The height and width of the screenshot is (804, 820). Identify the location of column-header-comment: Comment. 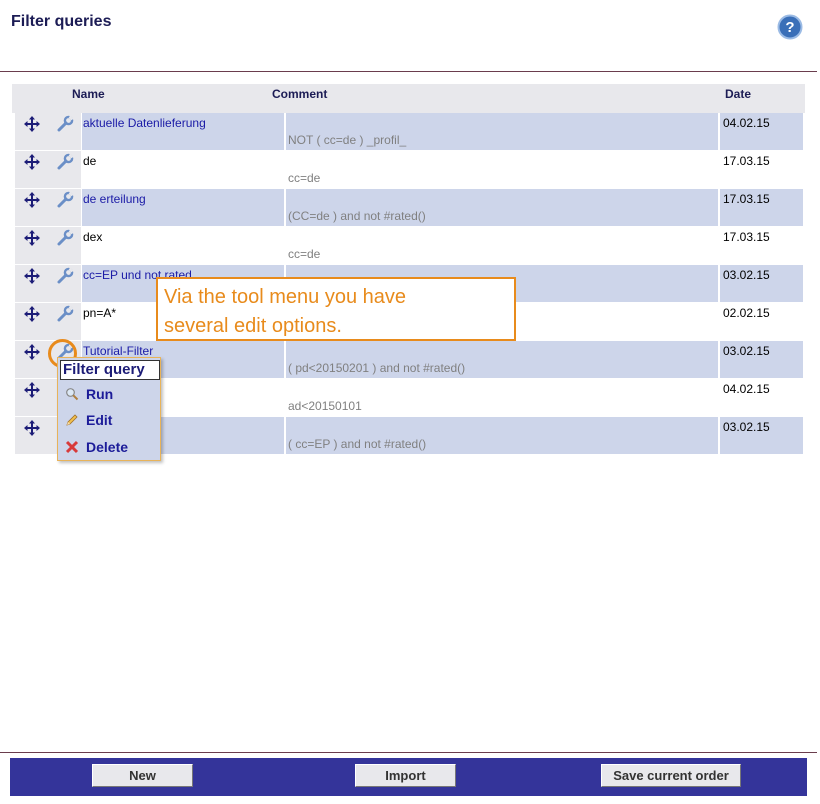
(299, 94).